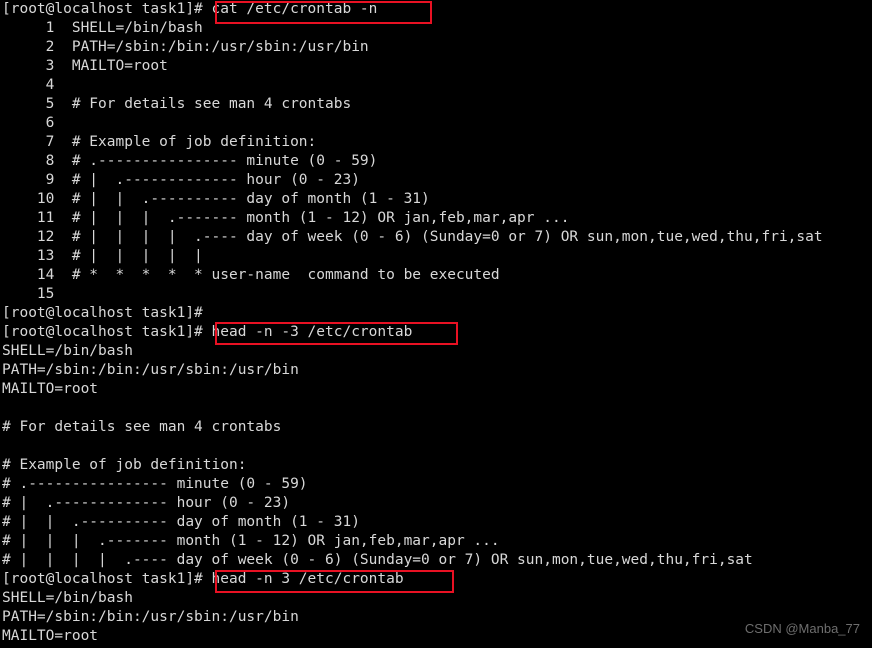 The image size is (872, 648). Describe the element at coordinates (177, 104) in the screenshot. I see `terminal-line: 5 # For details see man 4 crontabs` at that location.